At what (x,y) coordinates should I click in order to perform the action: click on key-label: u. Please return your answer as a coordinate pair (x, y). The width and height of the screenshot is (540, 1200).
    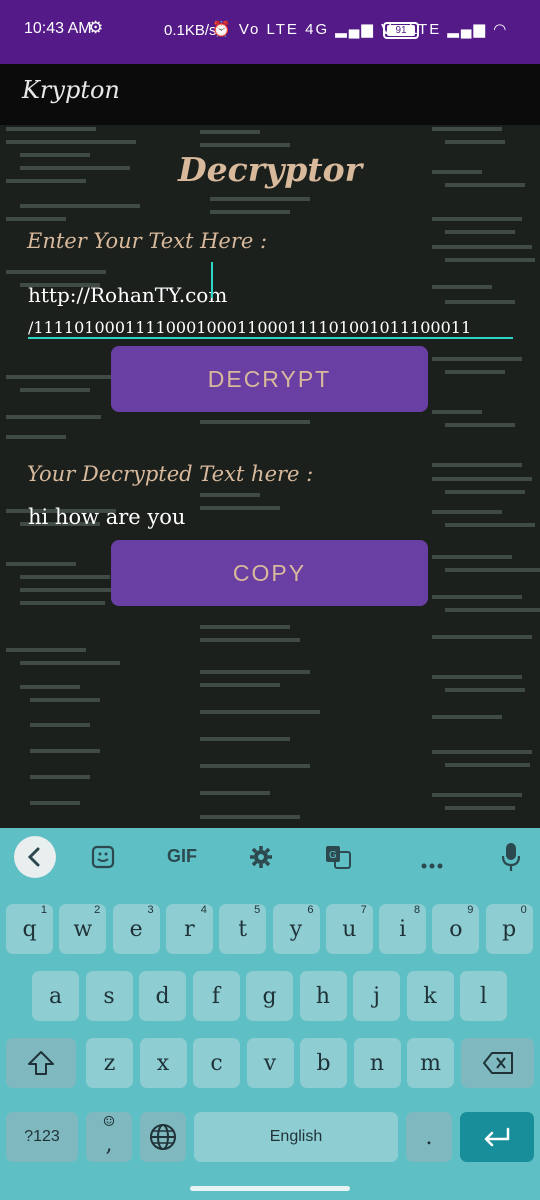
    Looking at the image, I should click on (349, 929).